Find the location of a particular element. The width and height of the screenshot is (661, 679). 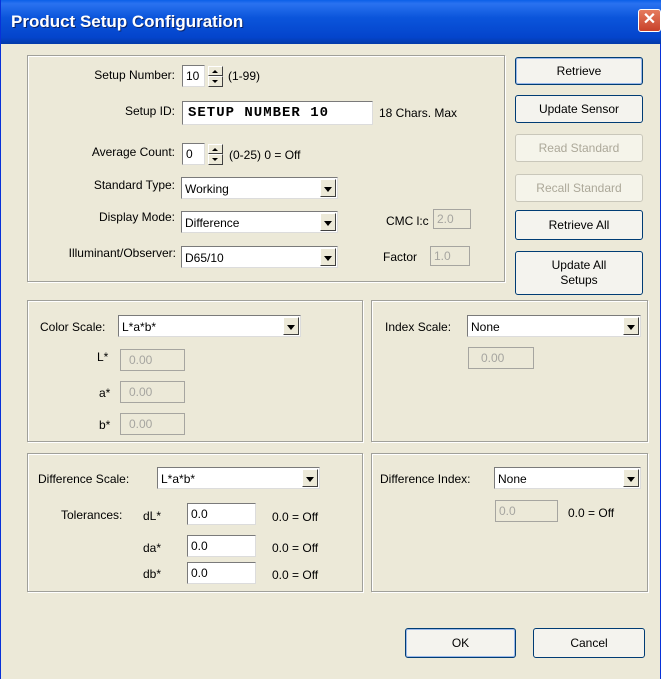

a-star-label: a* is located at coordinates (105, 393).